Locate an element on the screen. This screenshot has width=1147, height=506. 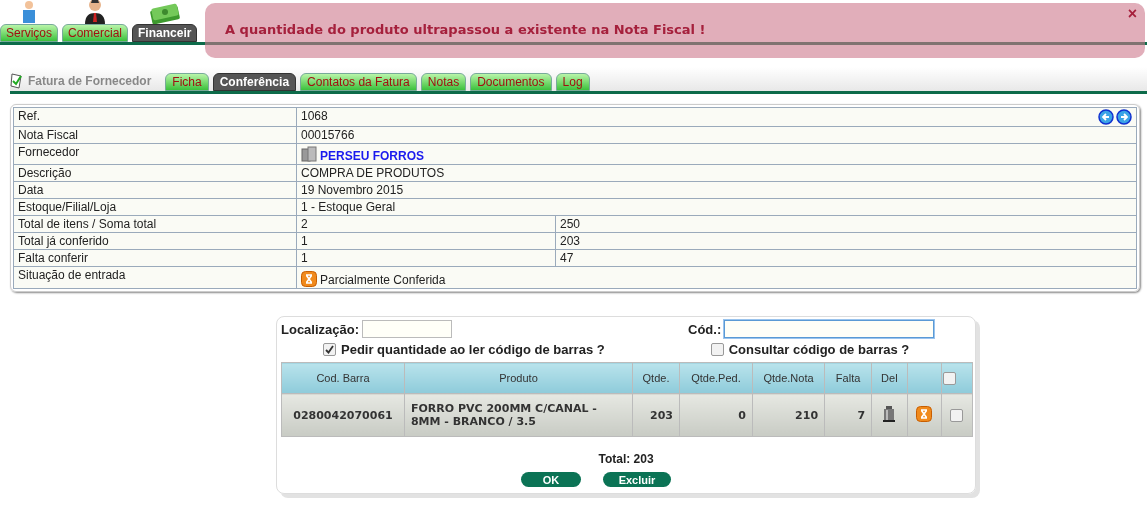
field-value: 19 Novembro 2015 is located at coordinates (716, 190).